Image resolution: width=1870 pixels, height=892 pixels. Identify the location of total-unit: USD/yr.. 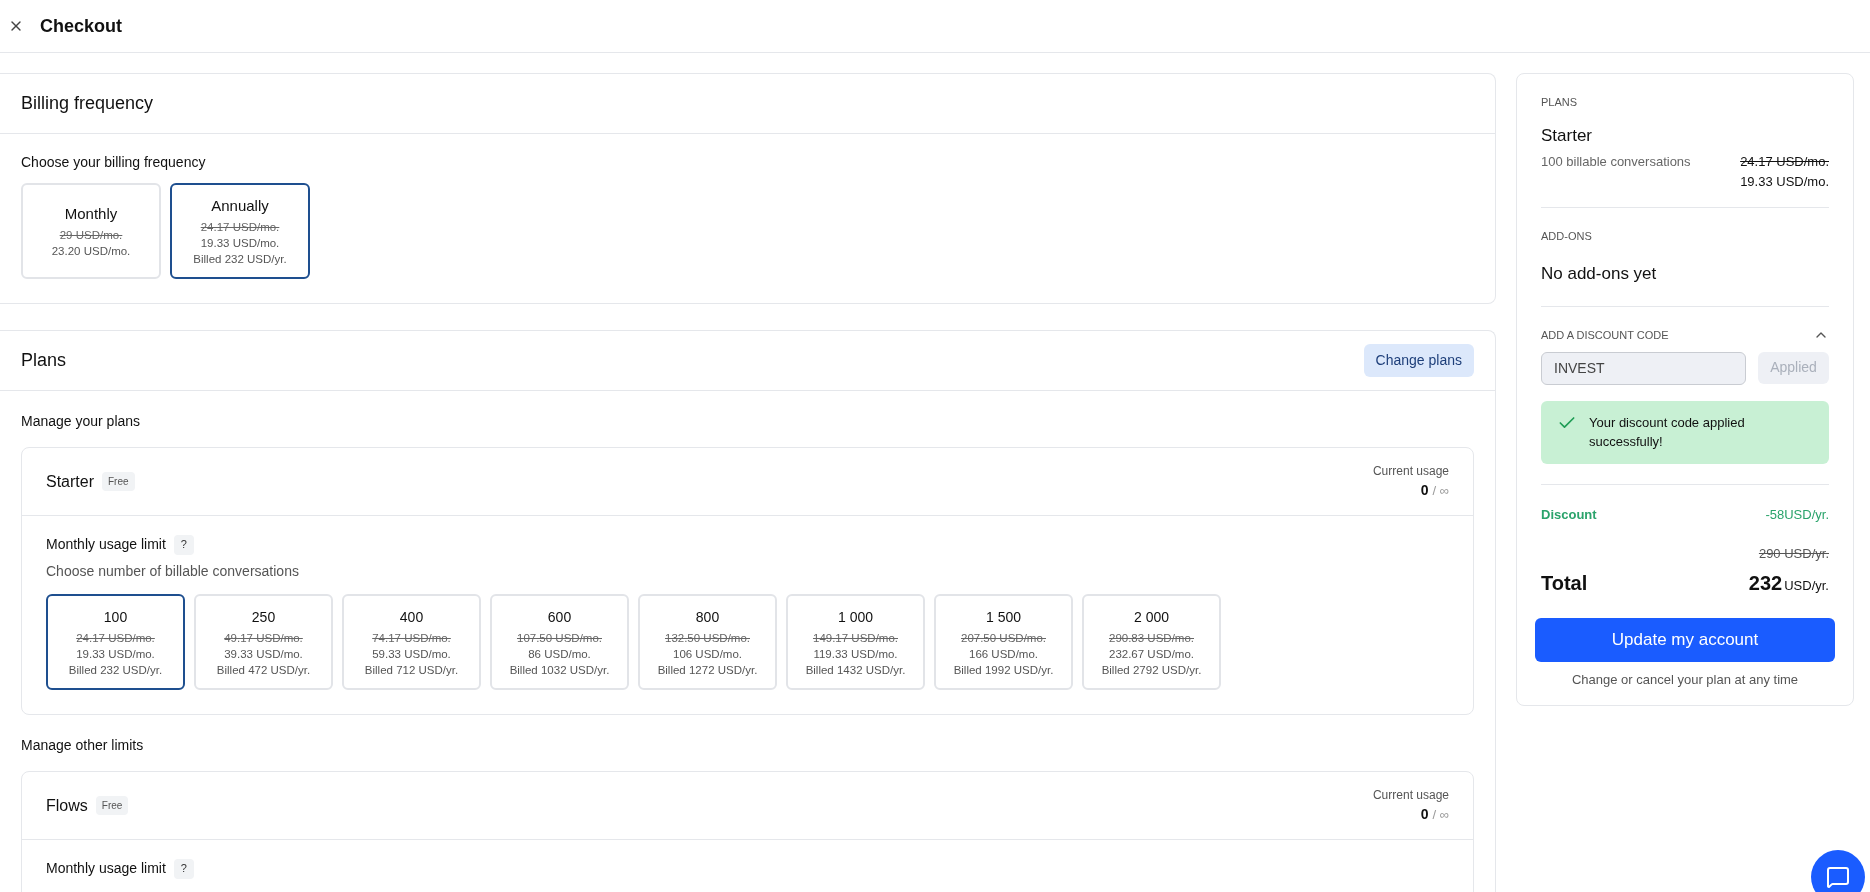
(1806, 585).